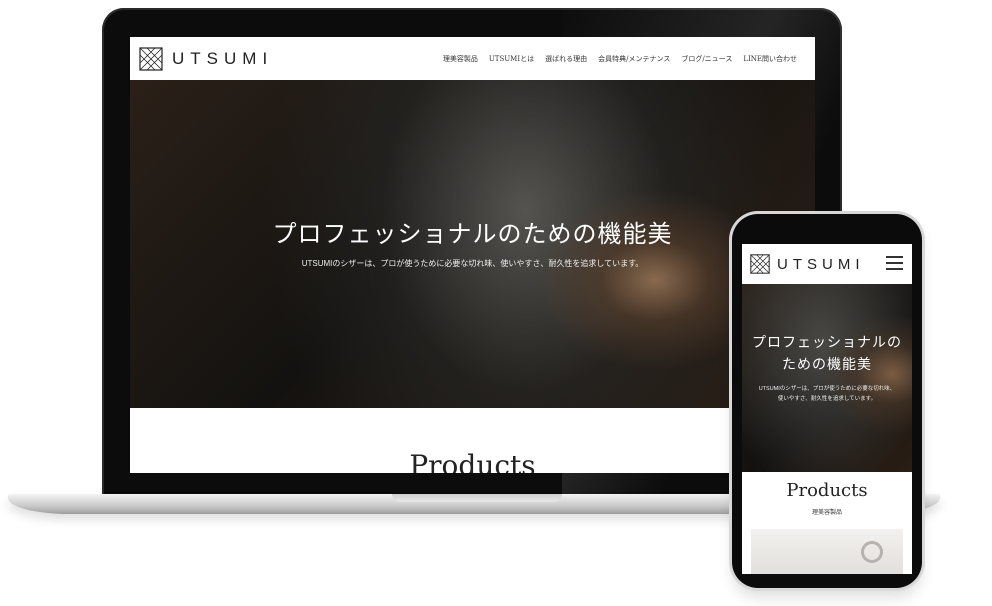  I want to click on nav-item-blog: ブログ/ニュース, so click(706, 59).